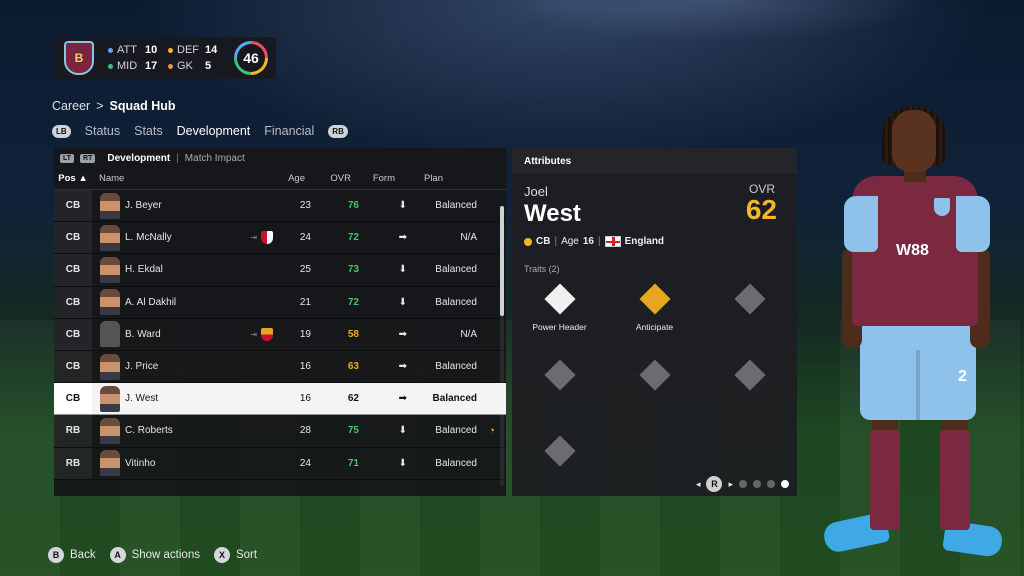 The width and height of the screenshot is (1024, 576). What do you see at coordinates (654, 161) in the screenshot?
I see `attributes-title: Attributes` at bounding box center [654, 161].